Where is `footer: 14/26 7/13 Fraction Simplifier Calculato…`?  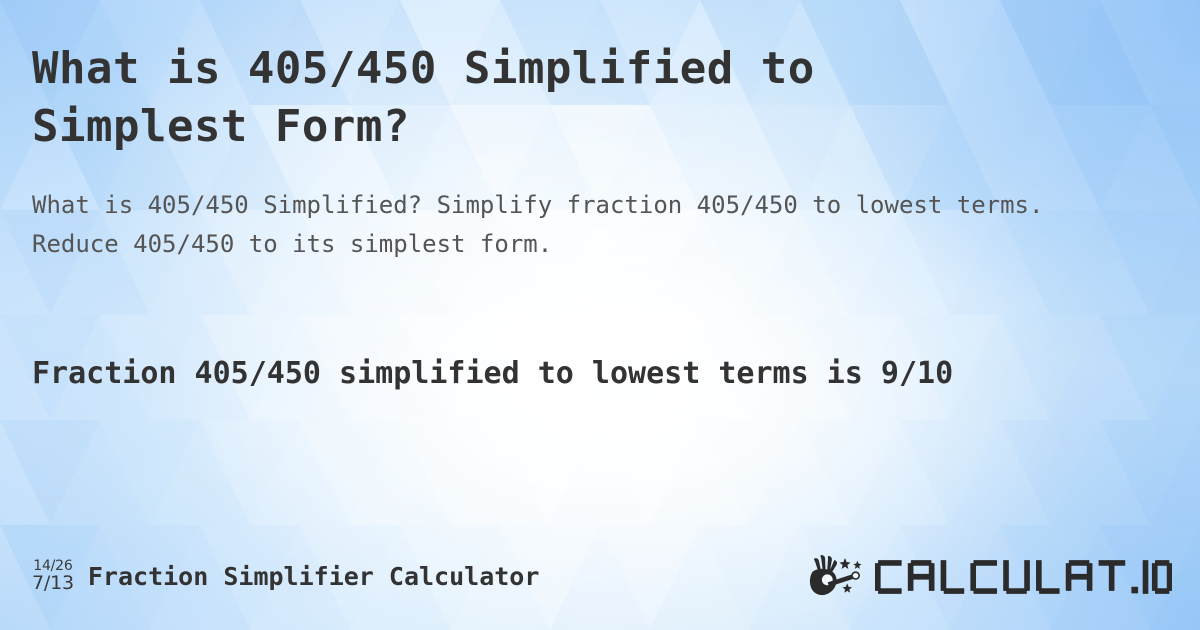
footer: 14/26 7/13 Fraction Simplifier Calculato… is located at coordinates (602, 577).